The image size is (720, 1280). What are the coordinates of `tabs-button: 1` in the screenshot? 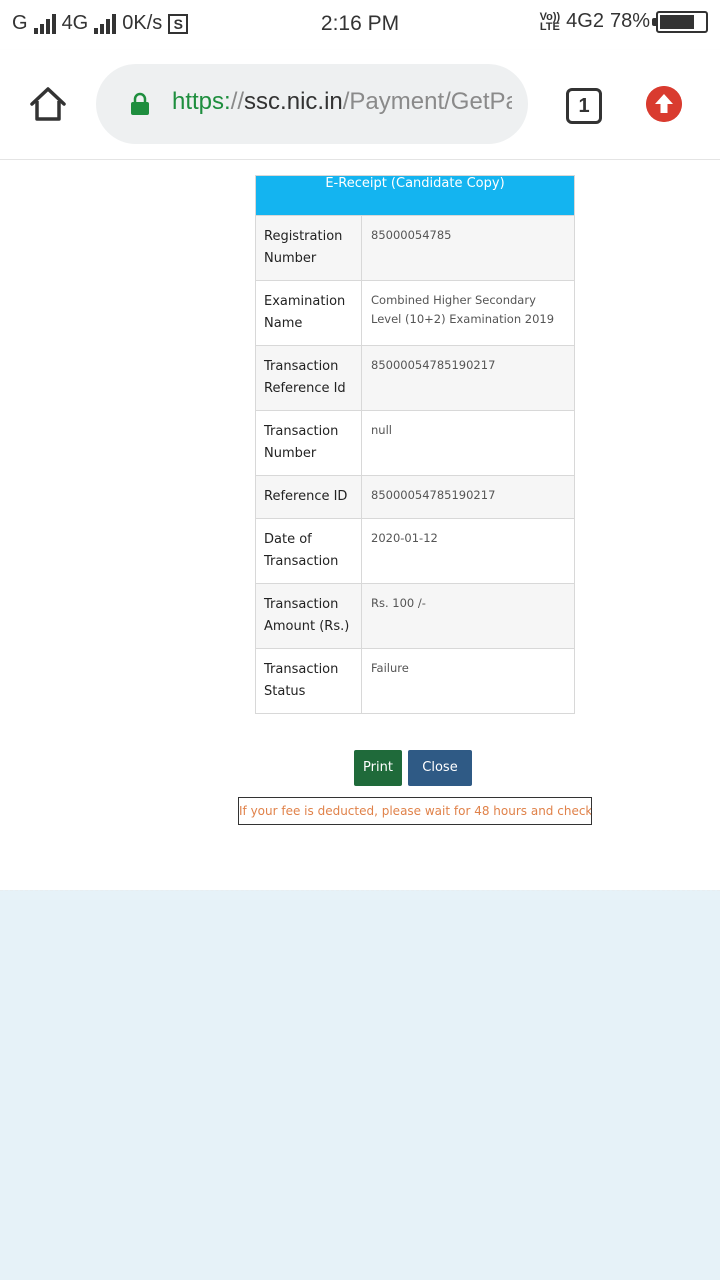 It's located at (584, 106).